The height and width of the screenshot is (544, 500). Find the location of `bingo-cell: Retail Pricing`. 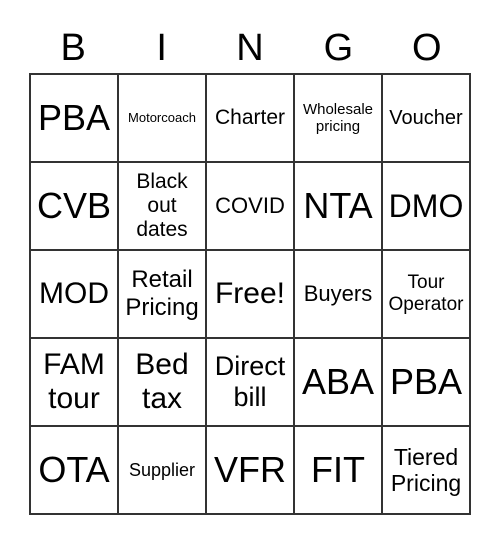

bingo-cell: Retail Pricing is located at coordinates (162, 294).